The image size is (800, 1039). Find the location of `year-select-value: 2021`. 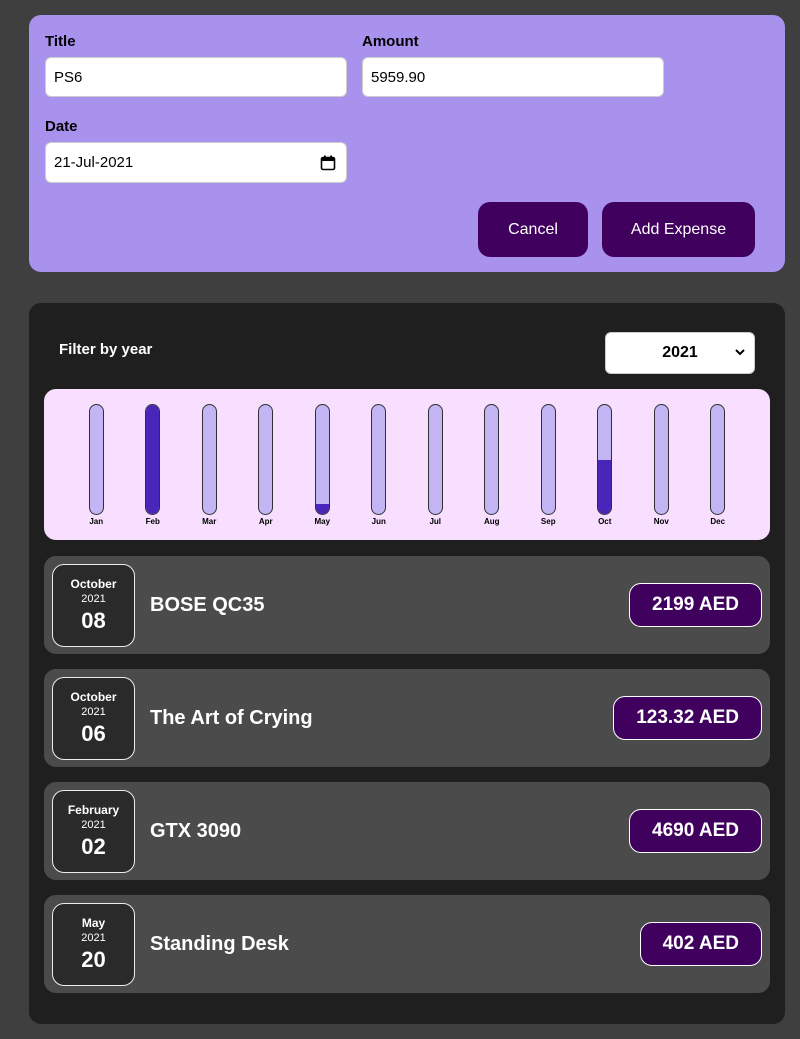

year-select-value: 2021 is located at coordinates (680, 352).